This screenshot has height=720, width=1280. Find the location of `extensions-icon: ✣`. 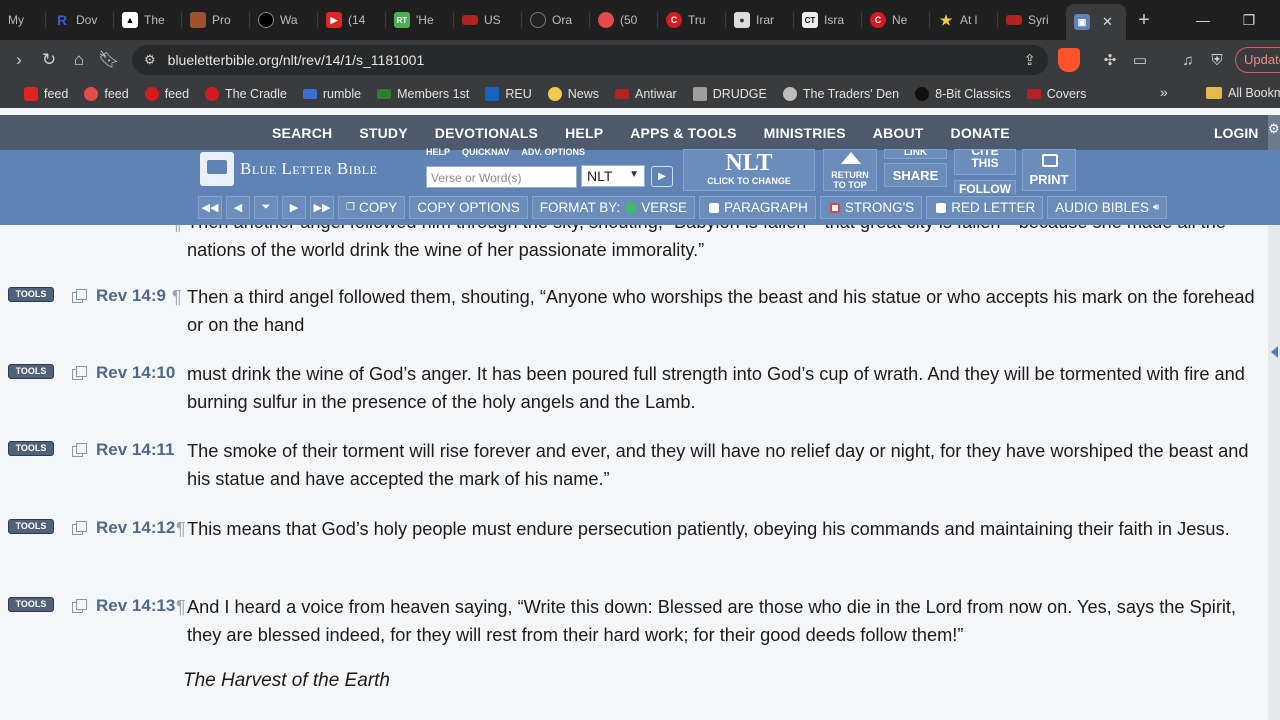

extensions-icon: ✣ is located at coordinates (1110, 60).